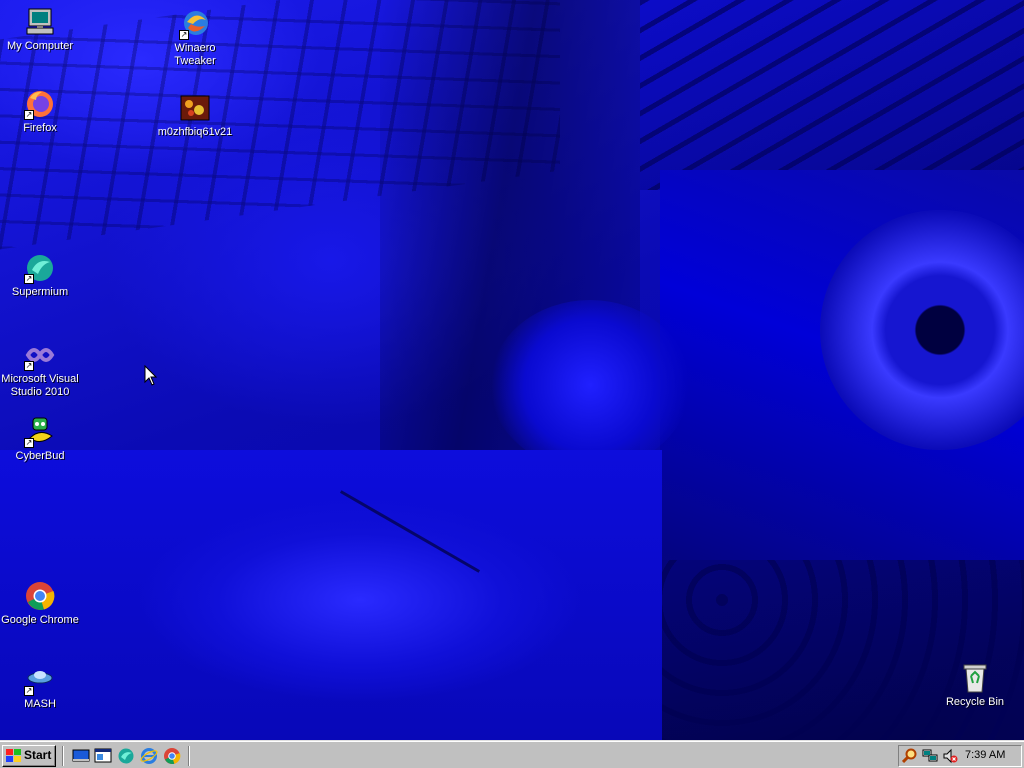 The image size is (1024, 768). What do you see at coordinates (149, 756) in the screenshot?
I see `internet-explorer-icon` at bounding box center [149, 756].